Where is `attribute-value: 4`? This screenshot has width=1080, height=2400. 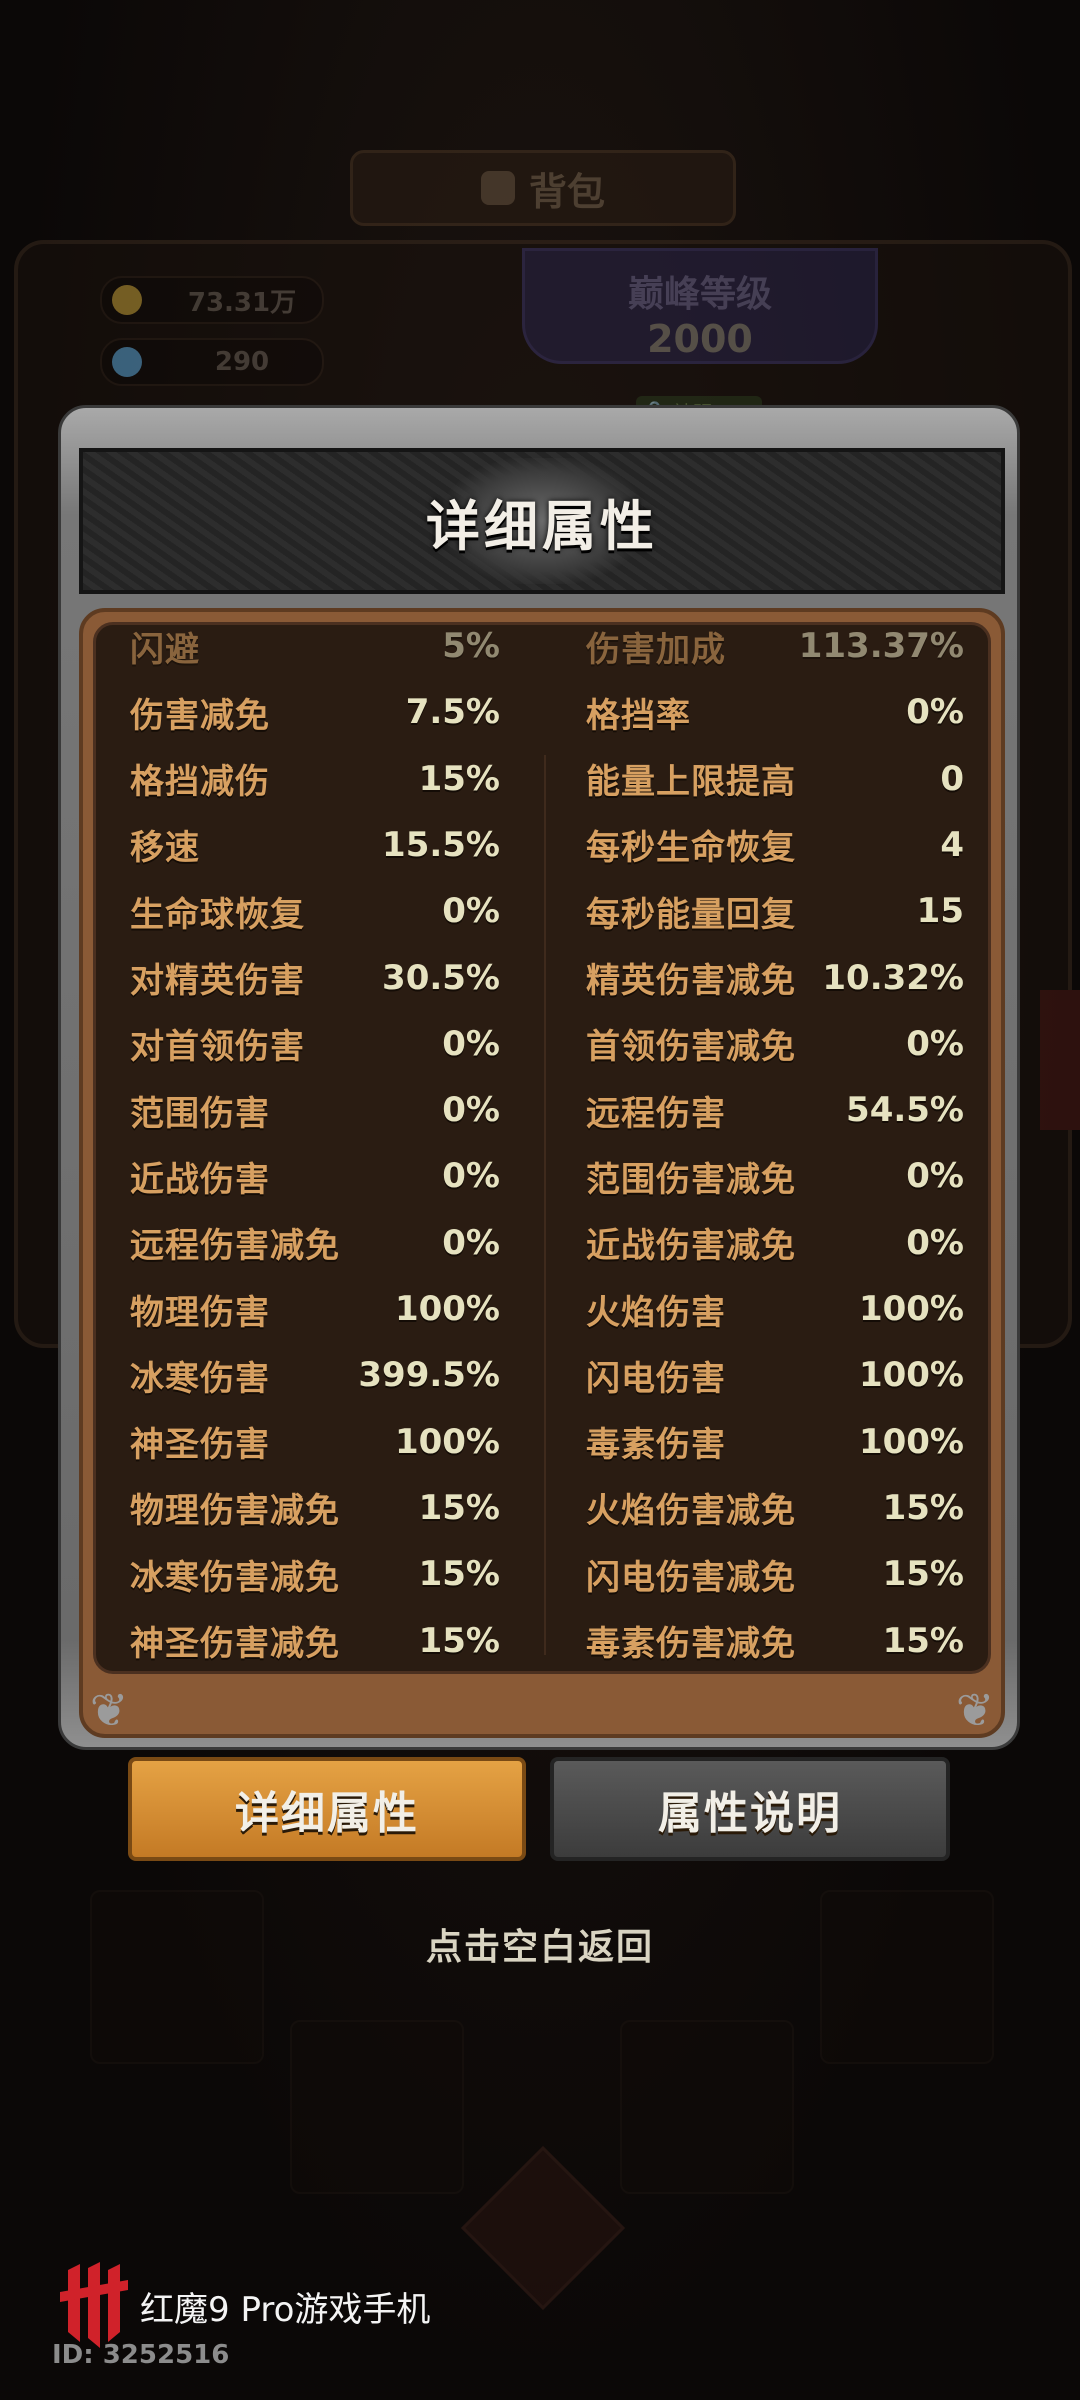
attribute-value: 4 is located at coordinates (952, 844).